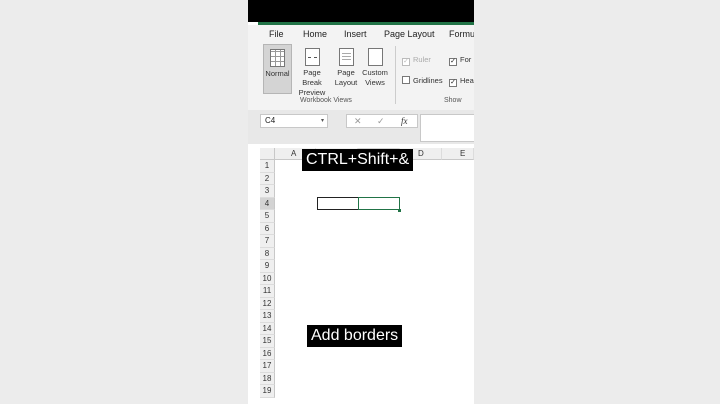 This screenshot has height=404, width=720. Describe the element at coordinates (467, 80) in the screenshot. I see `headings-label: Hea` at that location.